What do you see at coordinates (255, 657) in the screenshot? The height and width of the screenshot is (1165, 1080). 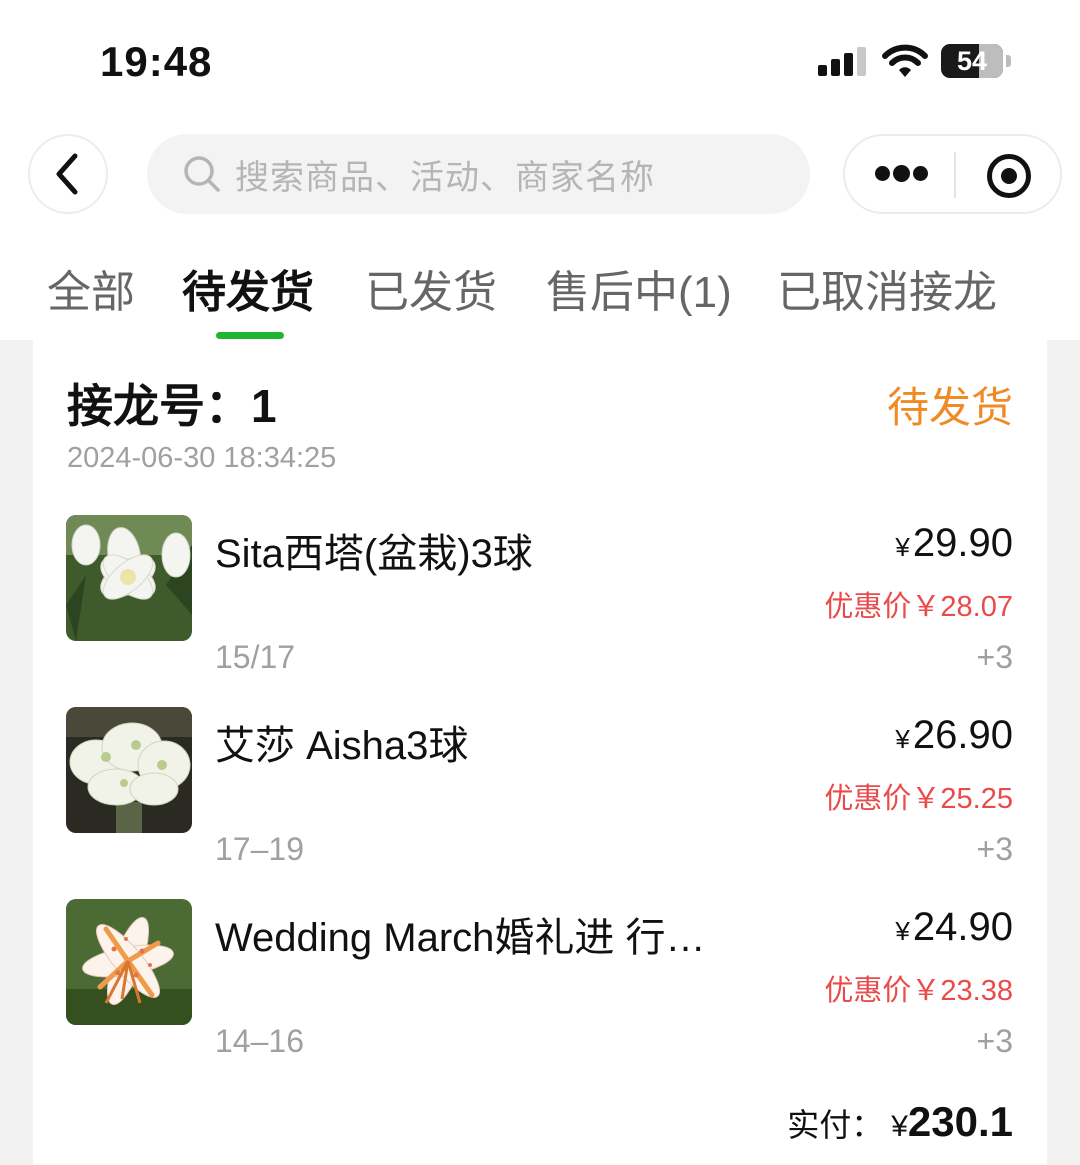 I see `product-spec: 15/17` at bounding box center [255, 657].